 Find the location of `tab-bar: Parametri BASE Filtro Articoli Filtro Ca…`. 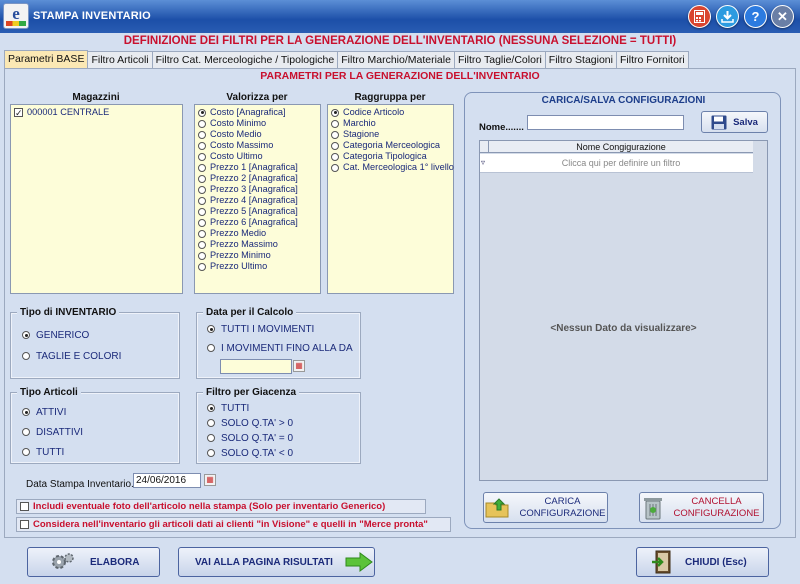

tab-bar: Parametri BASE Filtro Articoli Filtro Ca… is located at coordinates (346, 59).